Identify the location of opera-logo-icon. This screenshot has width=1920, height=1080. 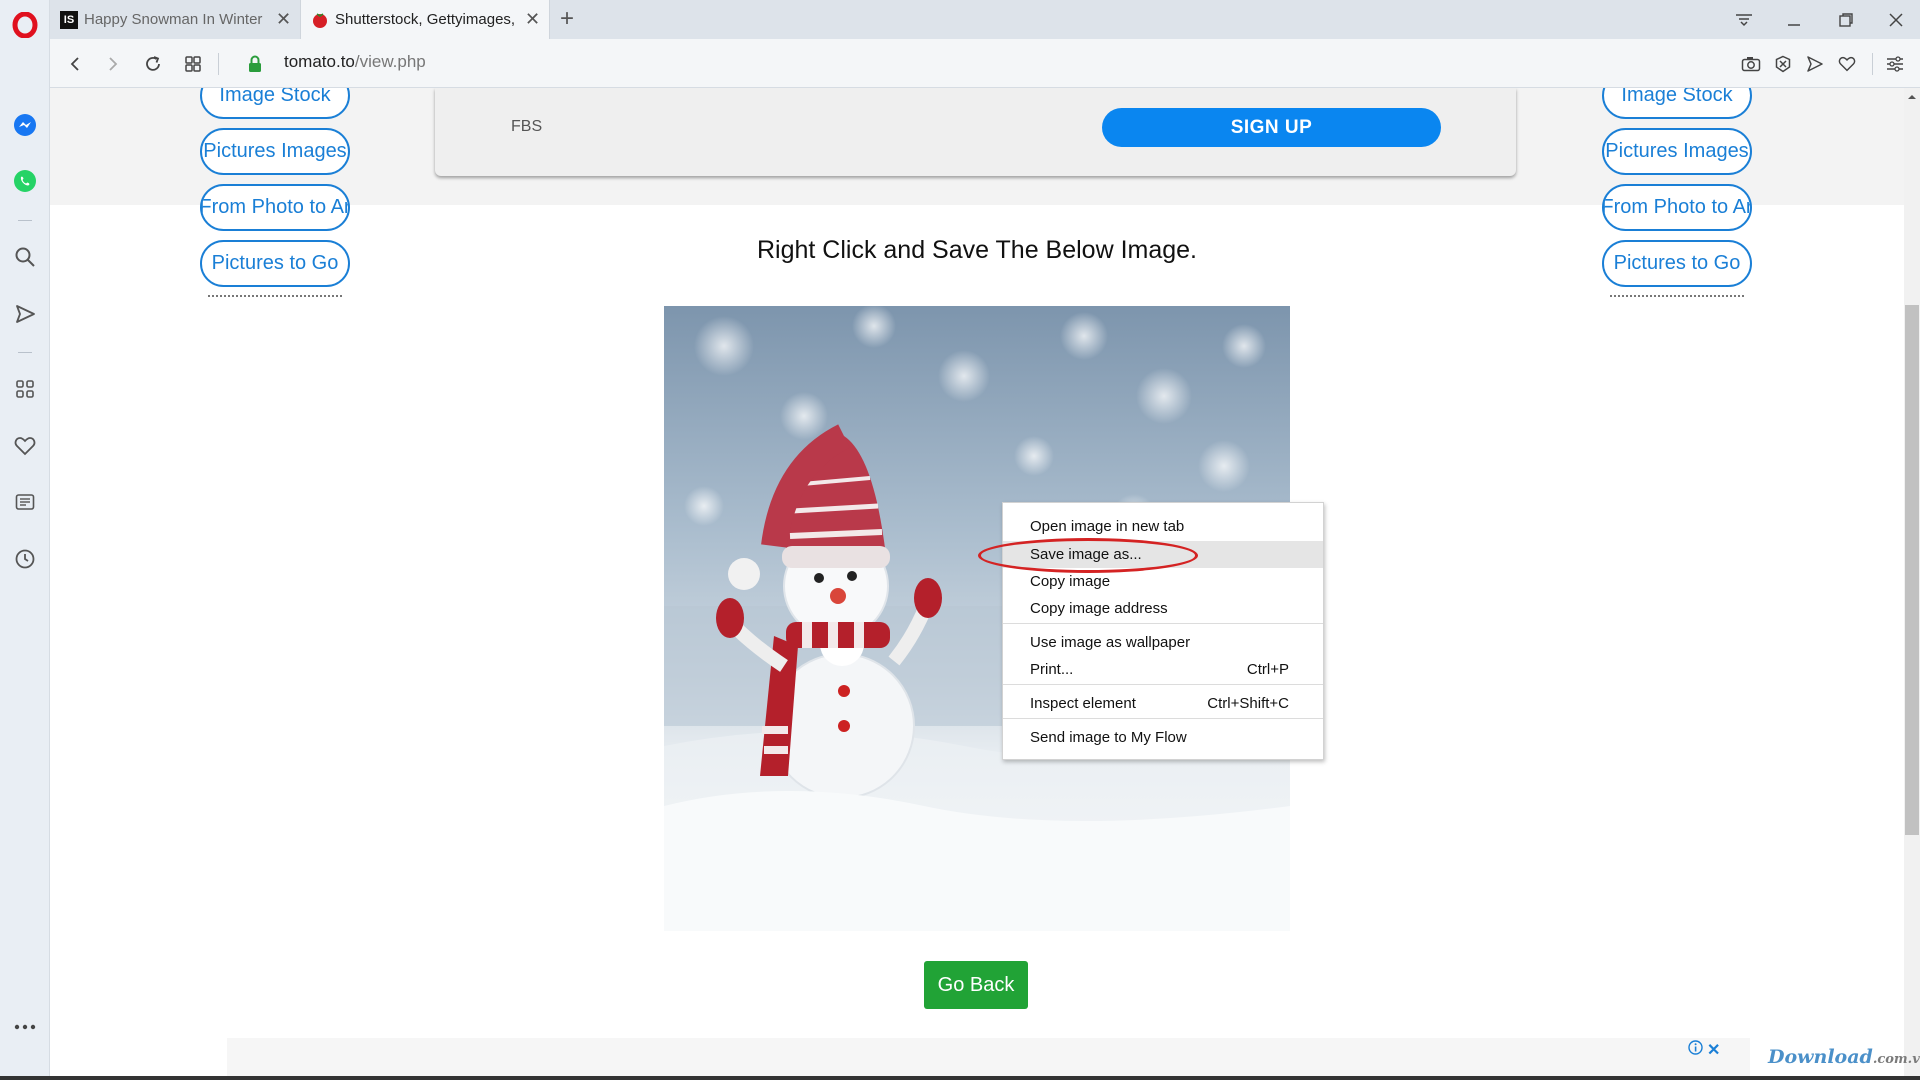
(25, 25).